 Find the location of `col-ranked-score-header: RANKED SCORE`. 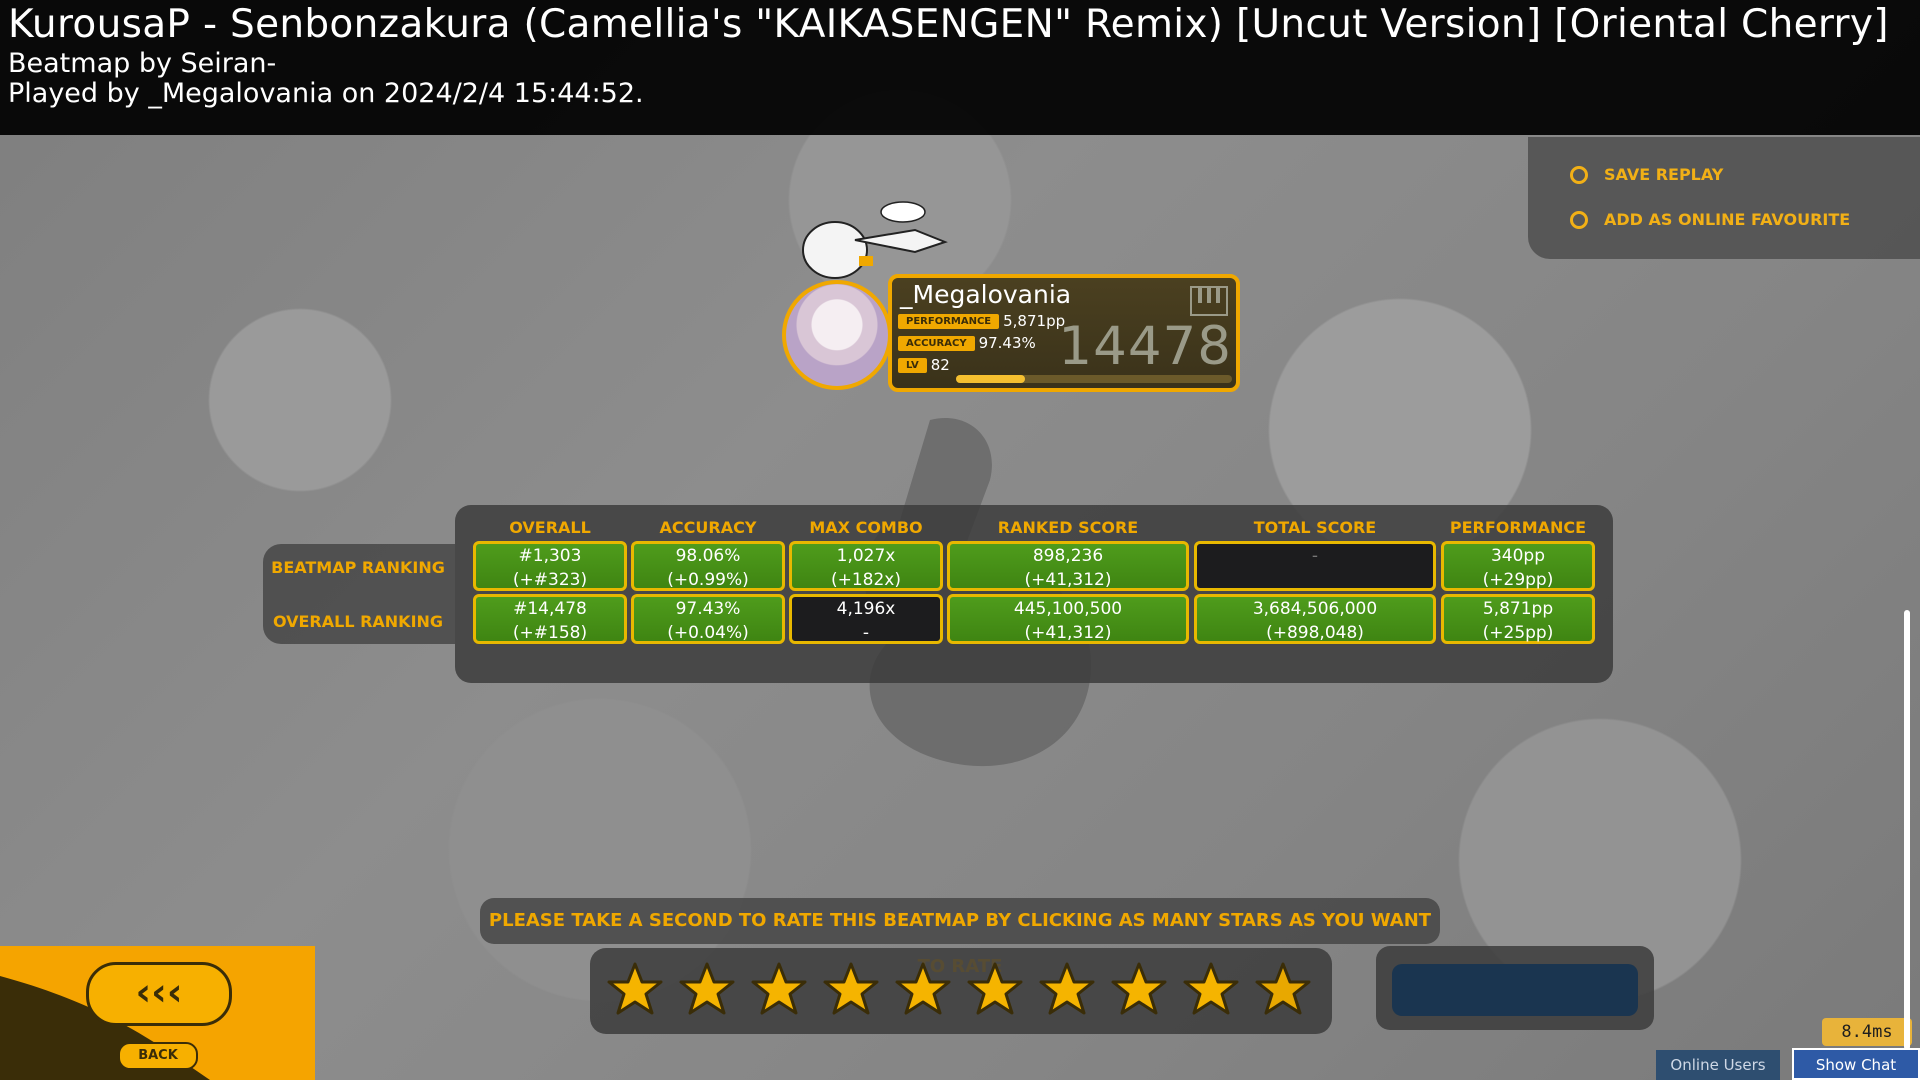

col-ranked-score-header: RANKED SCORE is located at coordinates (1068, 527).